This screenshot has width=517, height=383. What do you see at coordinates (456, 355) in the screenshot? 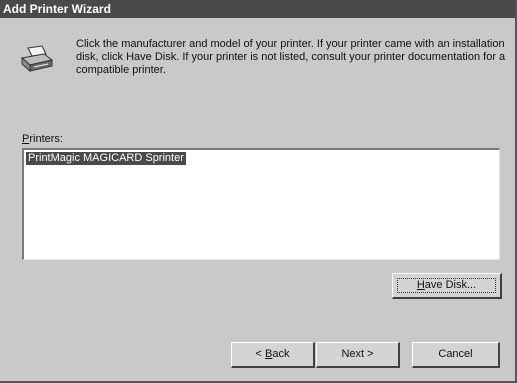
I see `cancel-button: Cancel` at bounding box center [456, 355].